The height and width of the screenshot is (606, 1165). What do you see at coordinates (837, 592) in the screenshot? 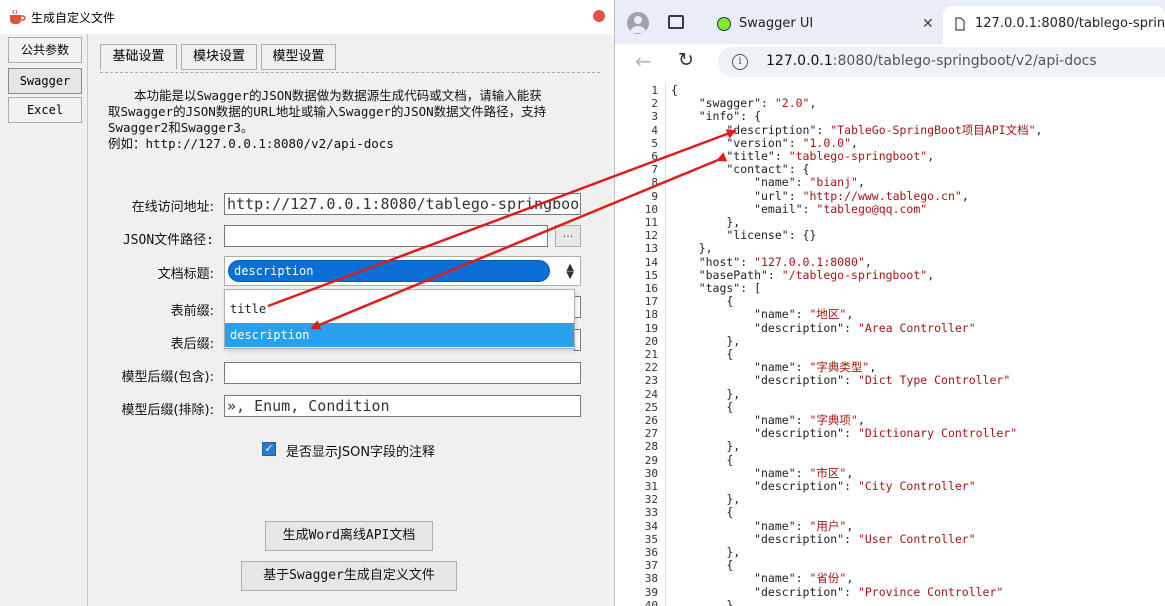
I see `code-line: "description": "Province Controller"` at bounding box center [837, 592].